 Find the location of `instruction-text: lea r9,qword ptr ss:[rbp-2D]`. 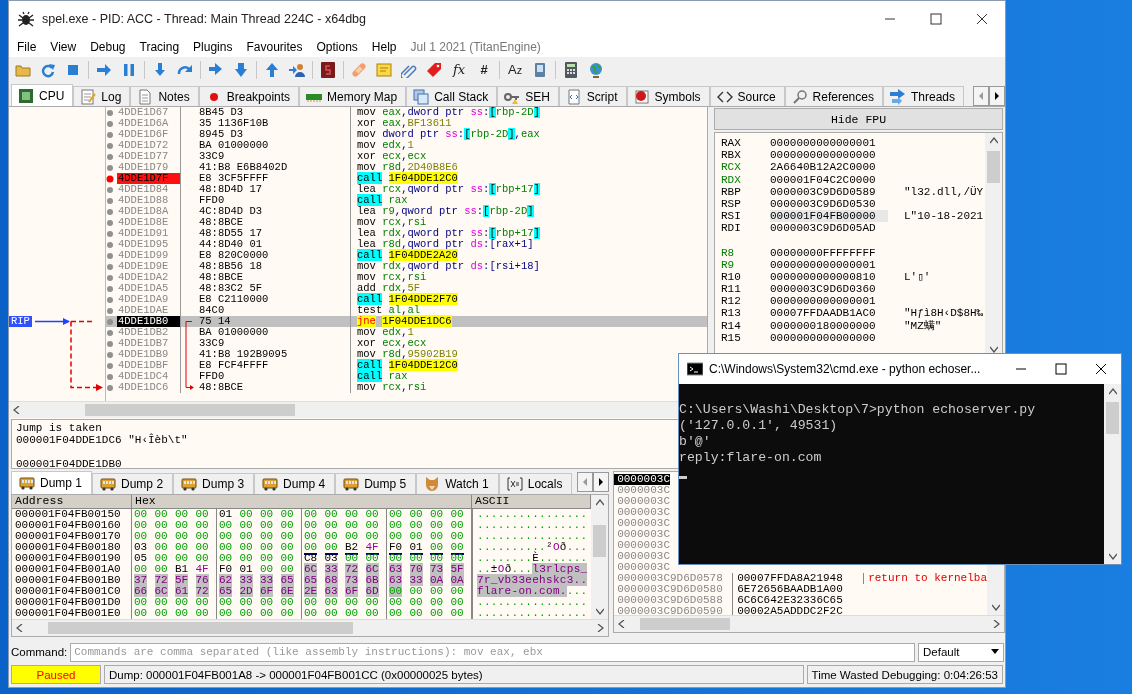

instruction-text: lea r9,qword ptr ss:[rbp-2D] is located at coordinates (445, 211).